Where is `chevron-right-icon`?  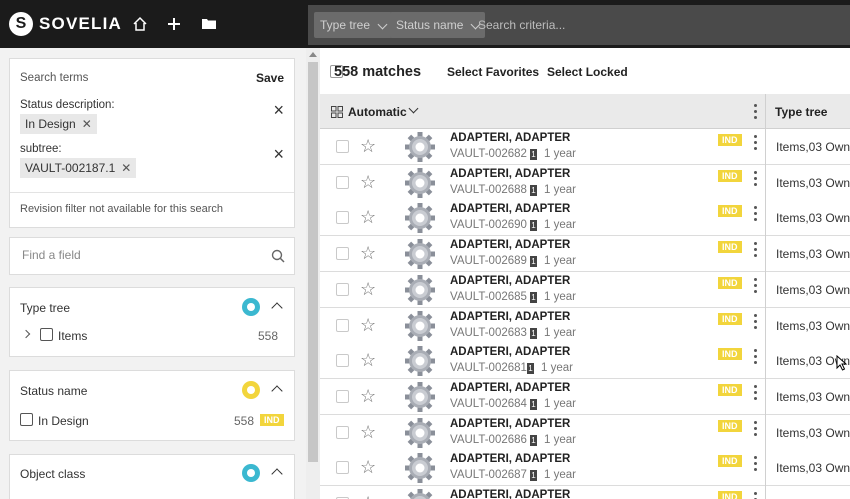
chevron-right-icon is located at coordinates (26, 334).